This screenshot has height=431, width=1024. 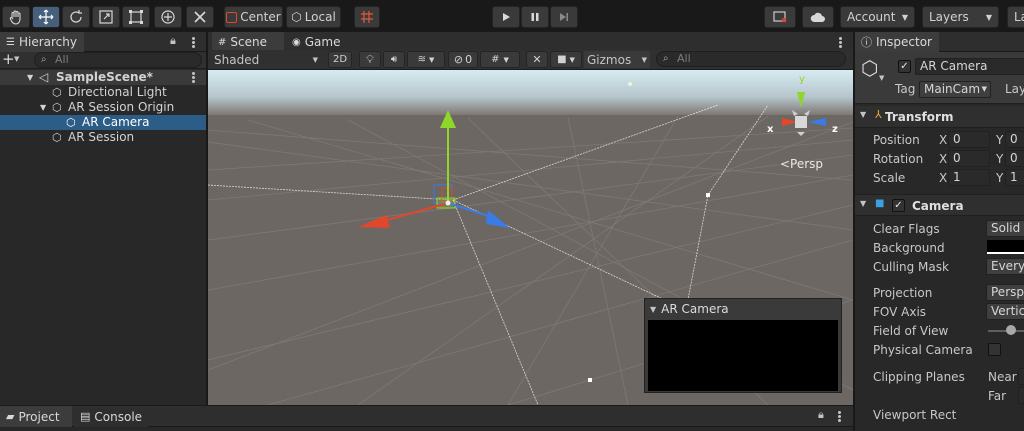 I want to click on background-color-swatch, so click(x=1005, y=247).